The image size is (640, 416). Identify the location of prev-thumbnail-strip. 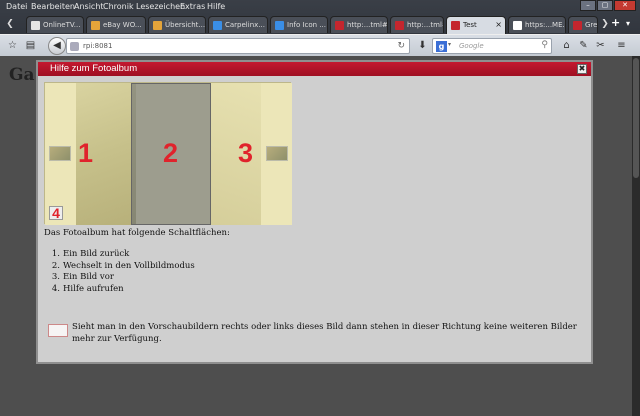
(60, 154).